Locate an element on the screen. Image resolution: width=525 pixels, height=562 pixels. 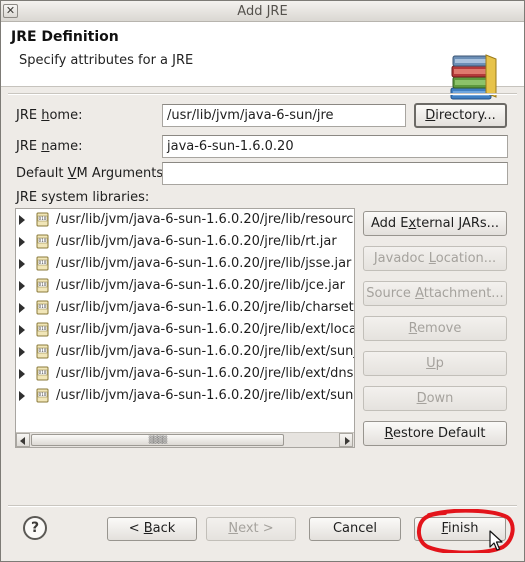
page-title: JRE Definition is located at coordinates (65, 37).